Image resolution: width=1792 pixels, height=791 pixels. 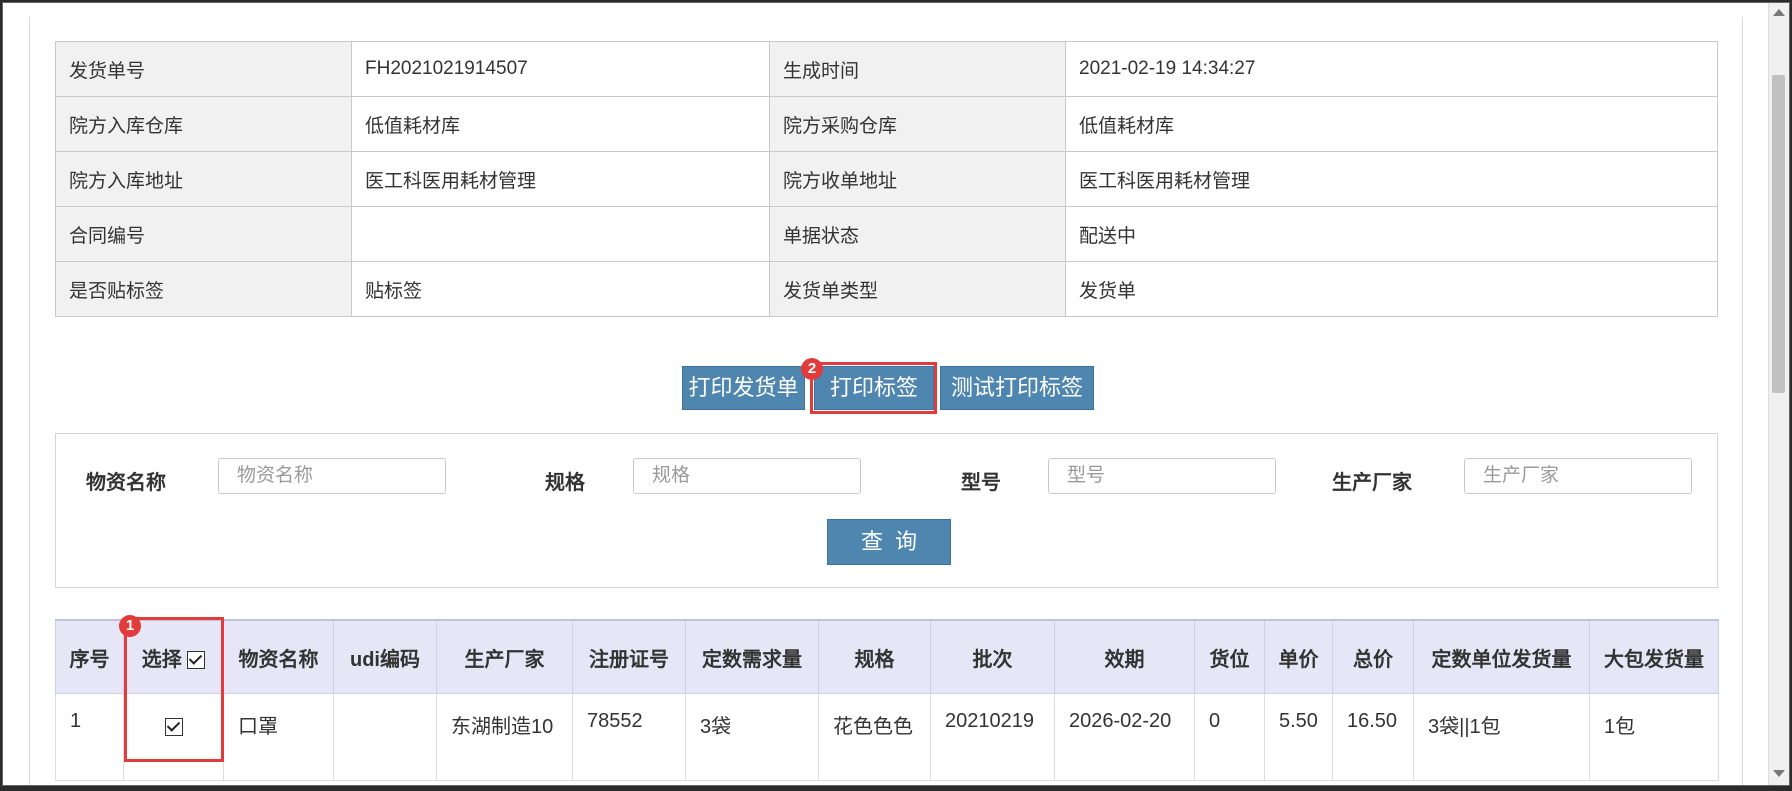 What do you see at coordinates (130, 626) in the screenshot?
I see `step-badge-1: 1` at bounding box center [130, 626].